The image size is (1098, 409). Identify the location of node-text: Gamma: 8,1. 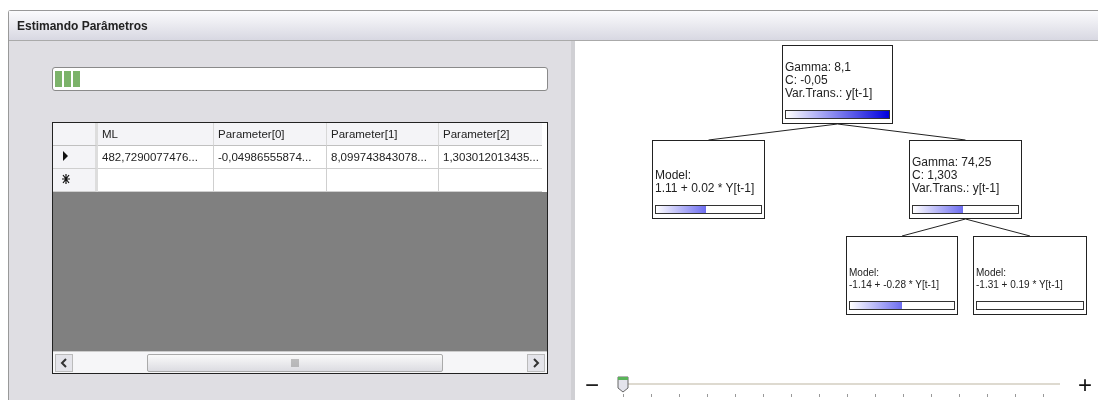
(819, 67).